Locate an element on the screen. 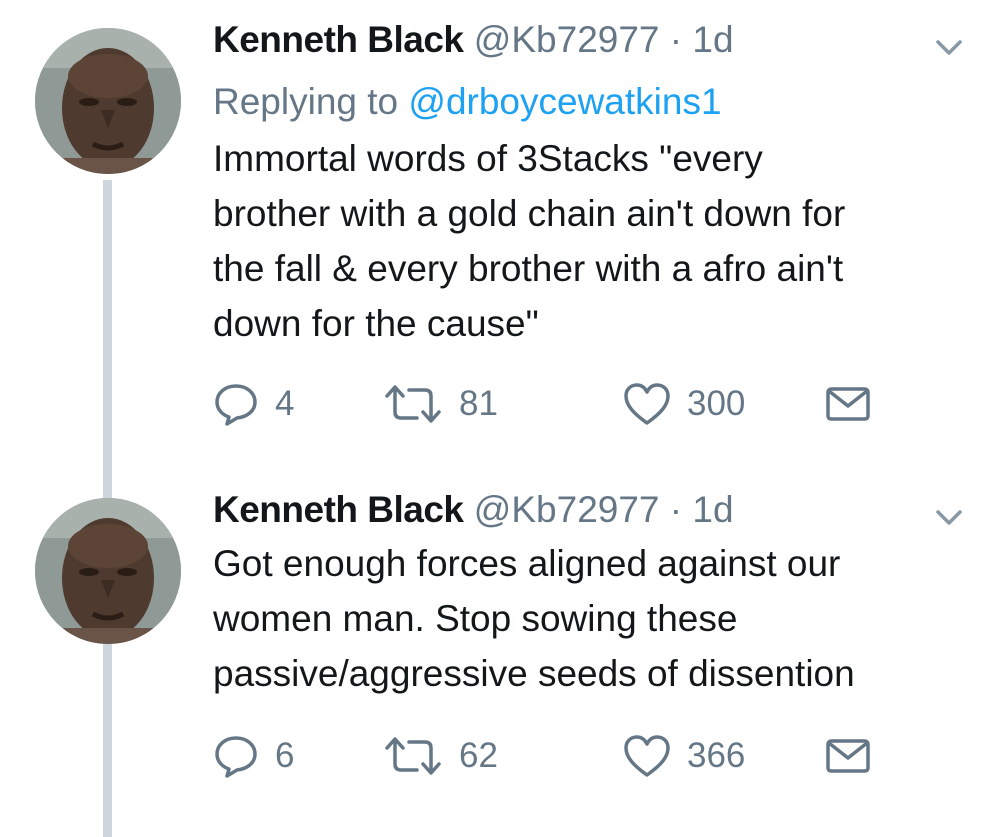 Image resolution: width=1000 pixels, height=837 pixels. reply-button: 4 is located at coordinates (253, 404).